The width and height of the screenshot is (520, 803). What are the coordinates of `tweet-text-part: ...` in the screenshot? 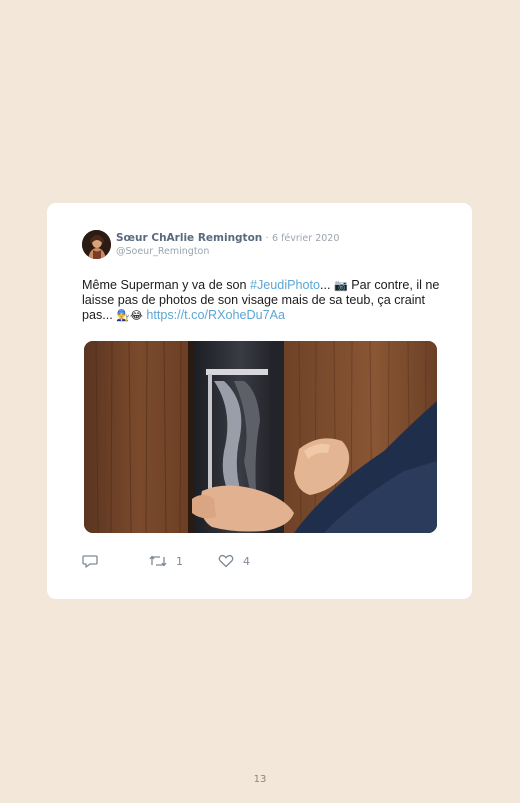 It's located at (327, 285).